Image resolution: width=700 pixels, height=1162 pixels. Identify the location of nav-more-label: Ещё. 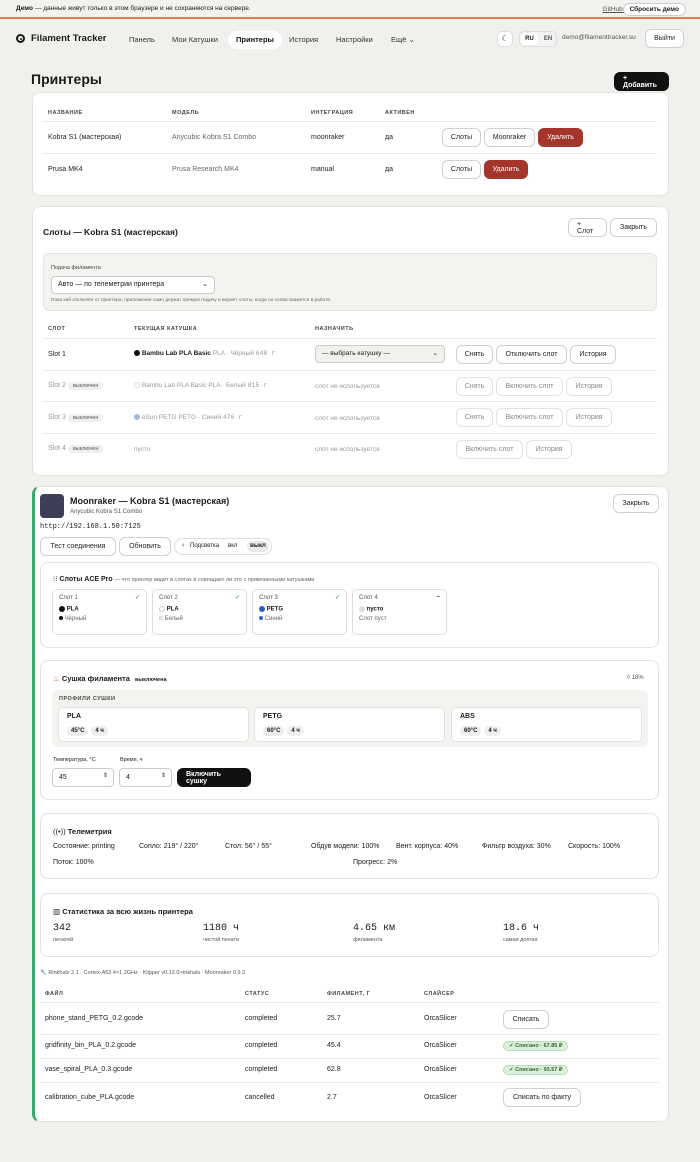
(399, 39).